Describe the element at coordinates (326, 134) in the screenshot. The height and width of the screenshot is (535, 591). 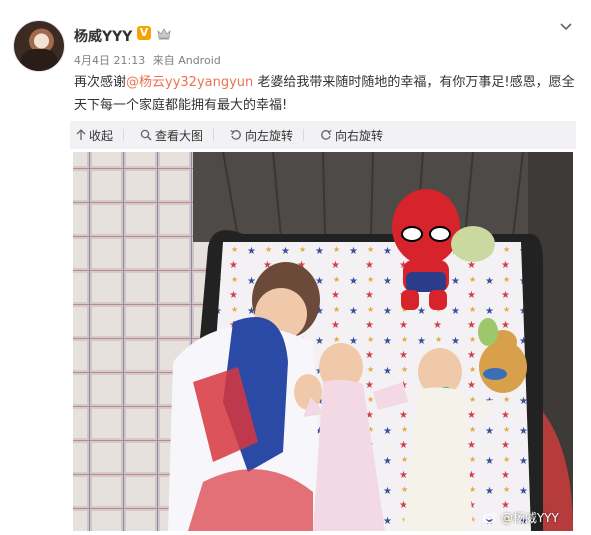
I see `rotate-right-icon` at that location.